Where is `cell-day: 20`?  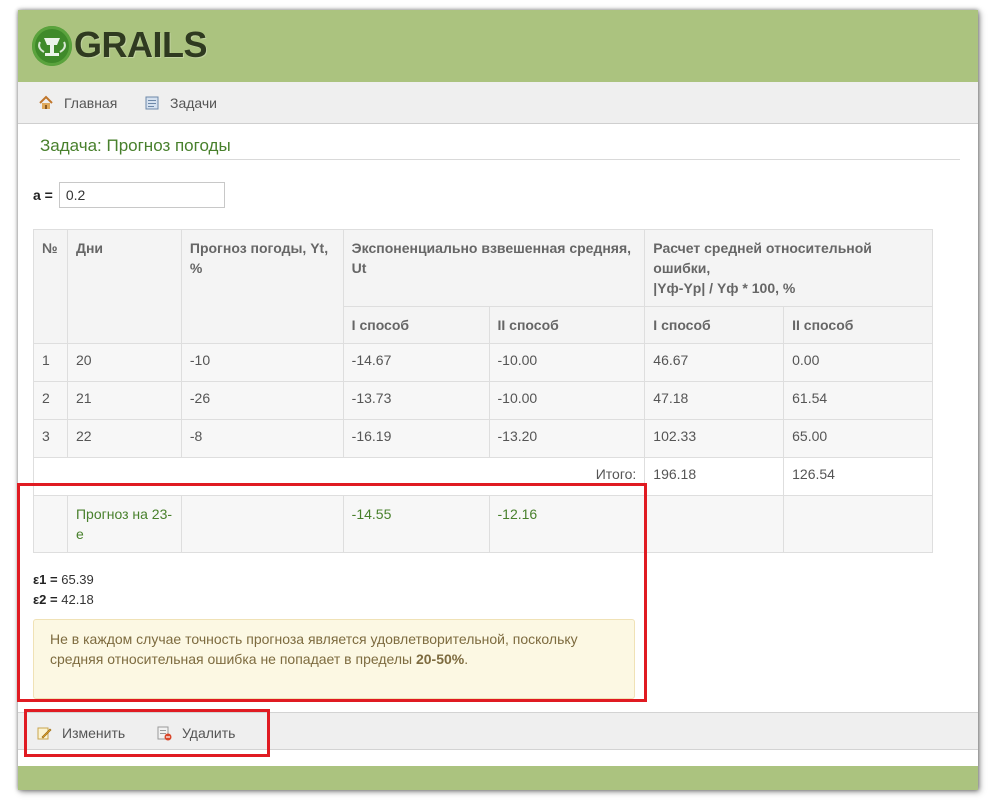 cell-day: 20 is located at coordinates (124, 362).